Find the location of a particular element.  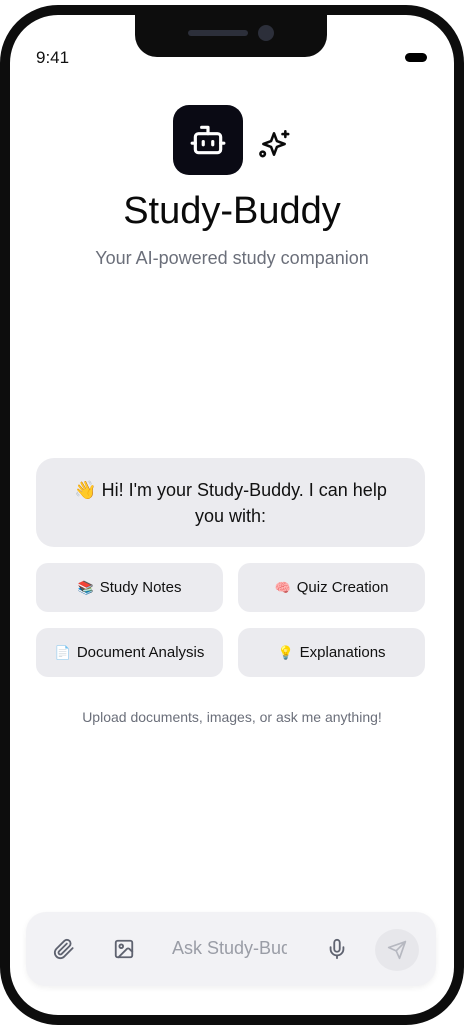

app-subtitle: Your AI-powered study companion is located at coordinates (232, 258).